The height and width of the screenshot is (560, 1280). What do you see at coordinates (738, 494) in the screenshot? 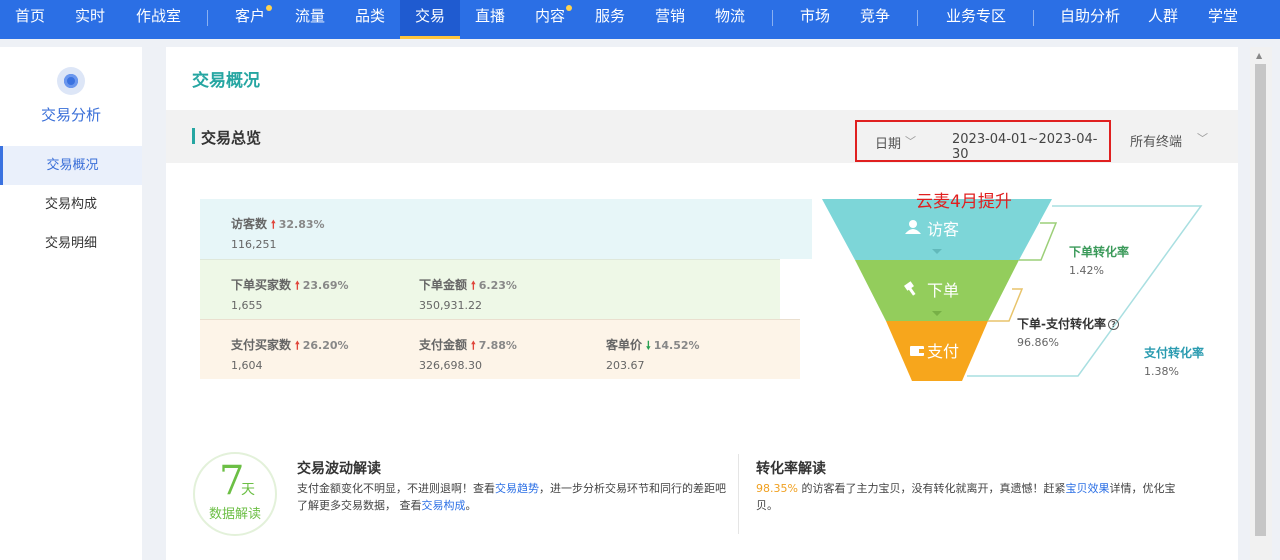
I see `divider` at bounding box center [738, 494].